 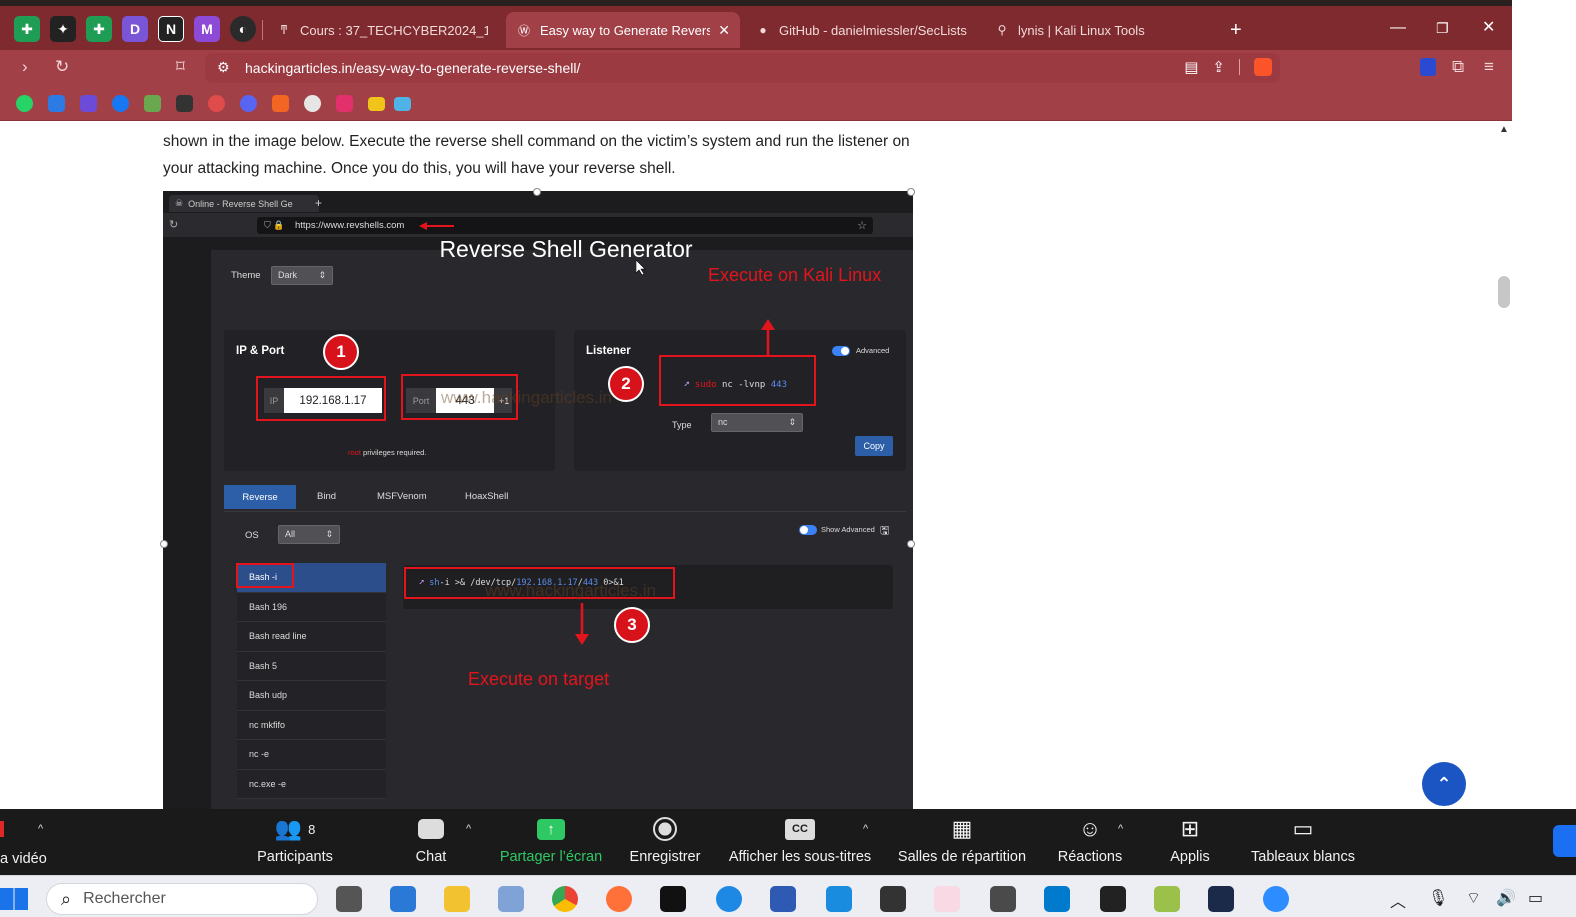 What do you see at coordinates (295, 828) in the screenshot?
I see `participants-icon: 👥 8` at bounding box center [295, 828].